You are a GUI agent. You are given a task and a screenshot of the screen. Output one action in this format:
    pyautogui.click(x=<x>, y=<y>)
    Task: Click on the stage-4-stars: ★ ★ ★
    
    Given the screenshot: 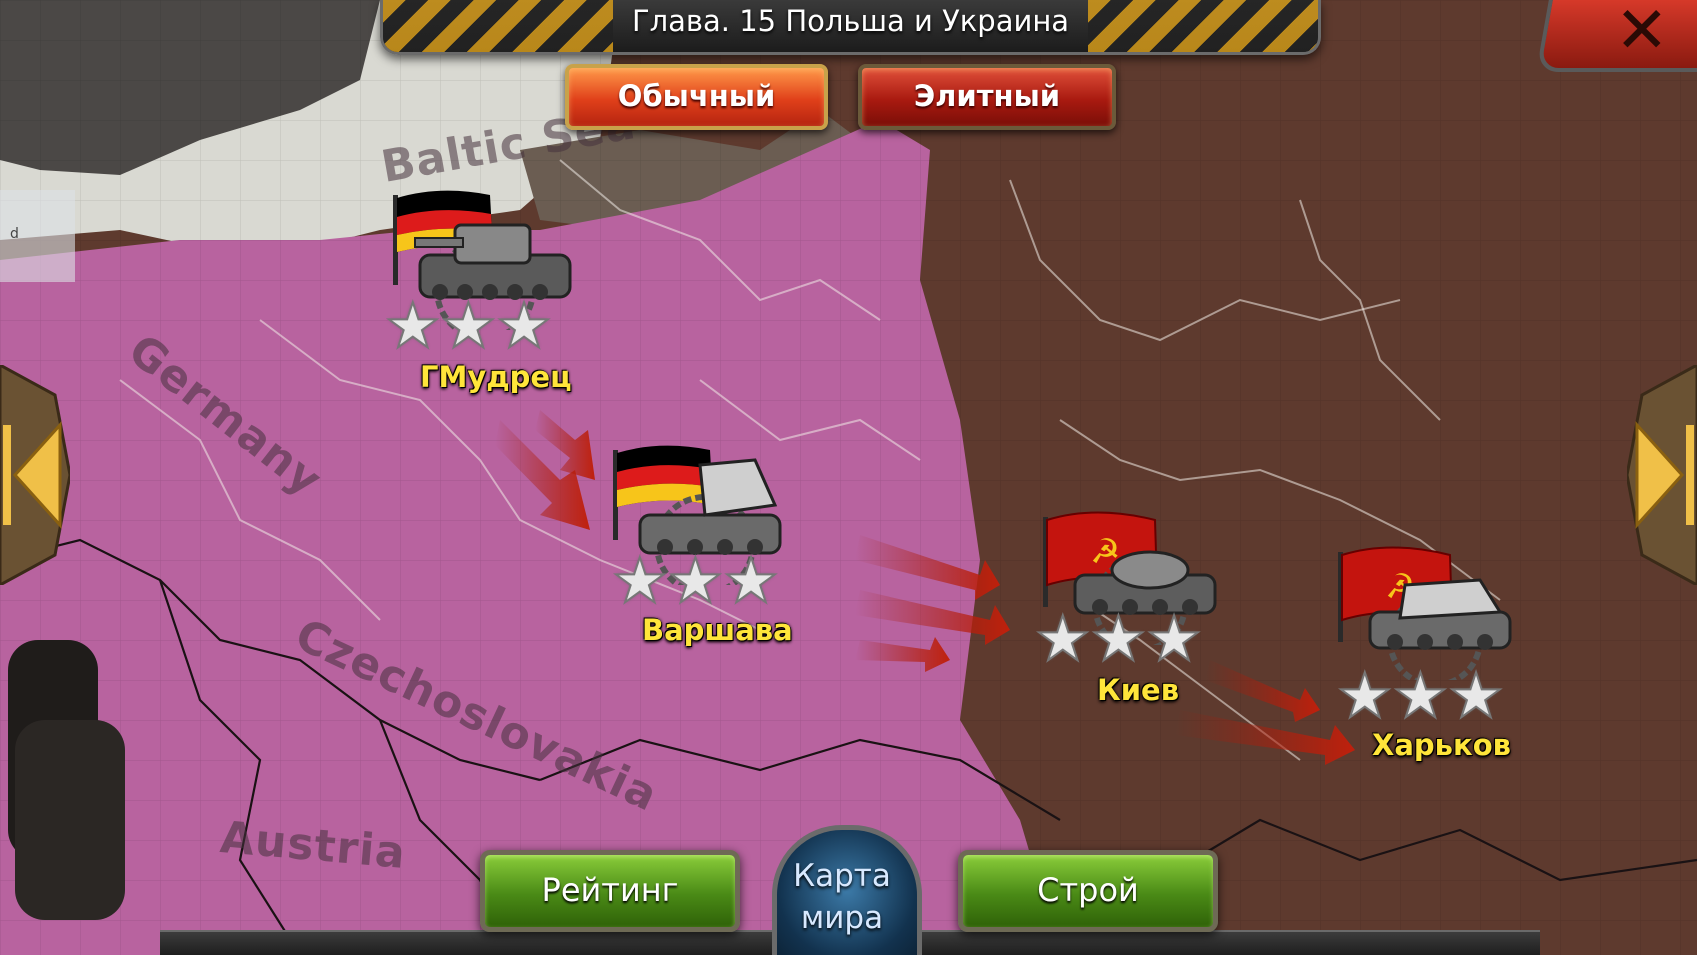 What is the action you would take?
    pyautogui.click(x=1420, y=695)
    